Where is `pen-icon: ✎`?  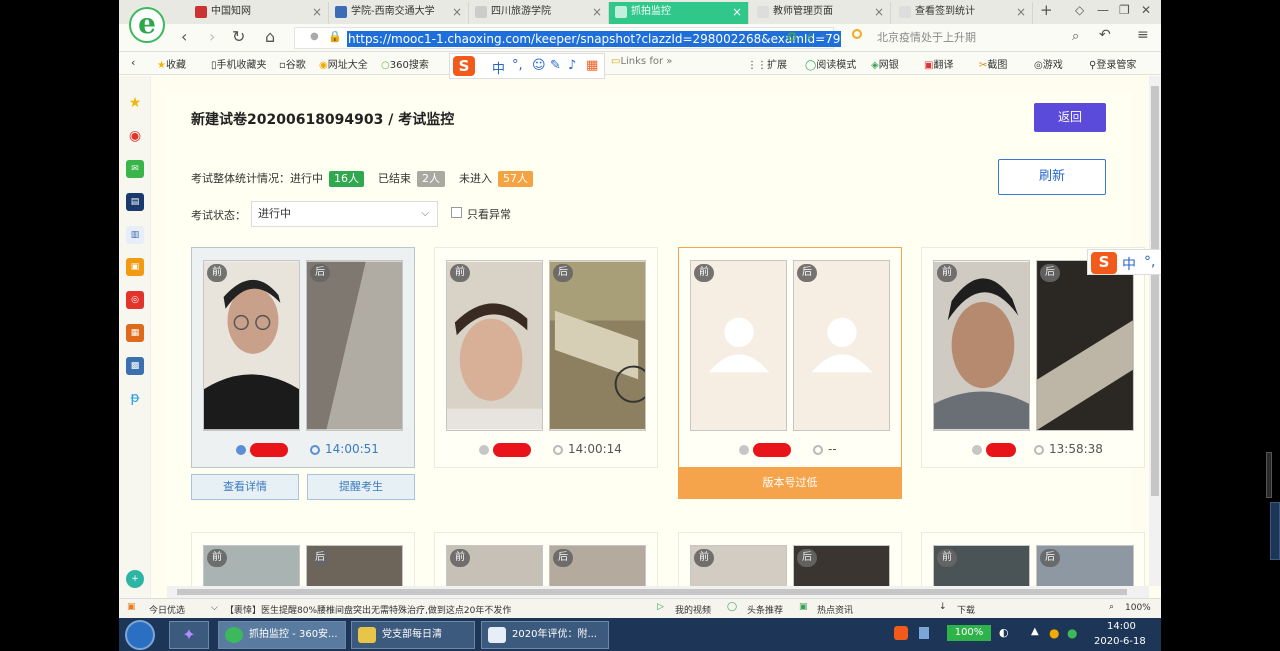 pen-icon: ✎ is located at coordinates (555, 65).